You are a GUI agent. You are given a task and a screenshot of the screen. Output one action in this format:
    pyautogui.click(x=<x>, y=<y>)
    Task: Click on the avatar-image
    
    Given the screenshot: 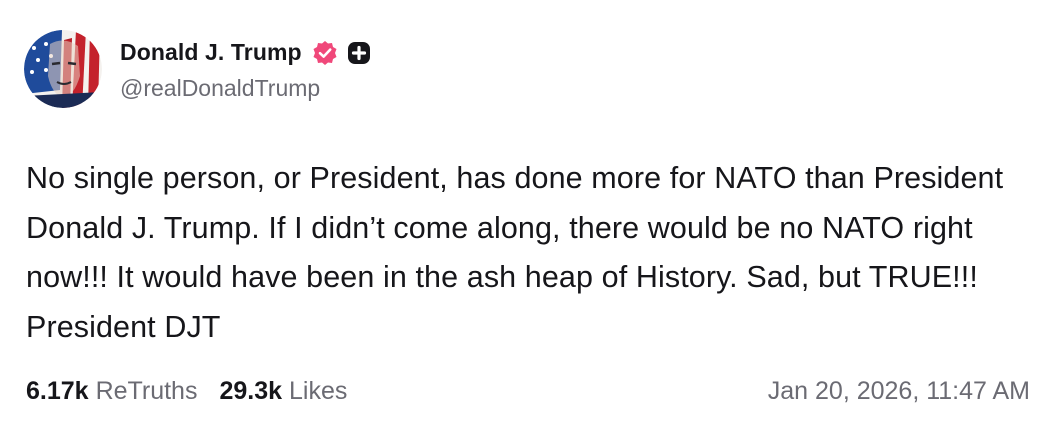 What is the action you would take?
    pyautogui.click(x=63, y=69)
    